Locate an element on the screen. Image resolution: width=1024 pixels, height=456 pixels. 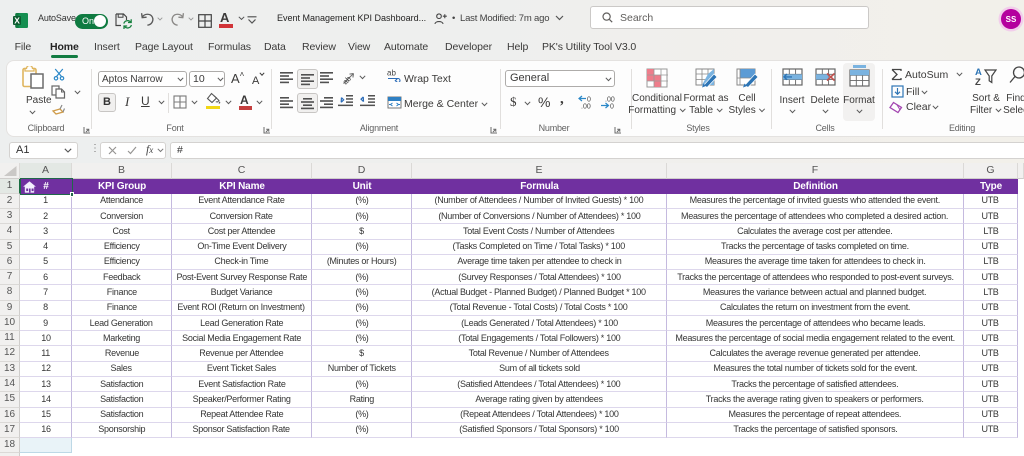
svg-text: Z is located at coordinates (978, 82).